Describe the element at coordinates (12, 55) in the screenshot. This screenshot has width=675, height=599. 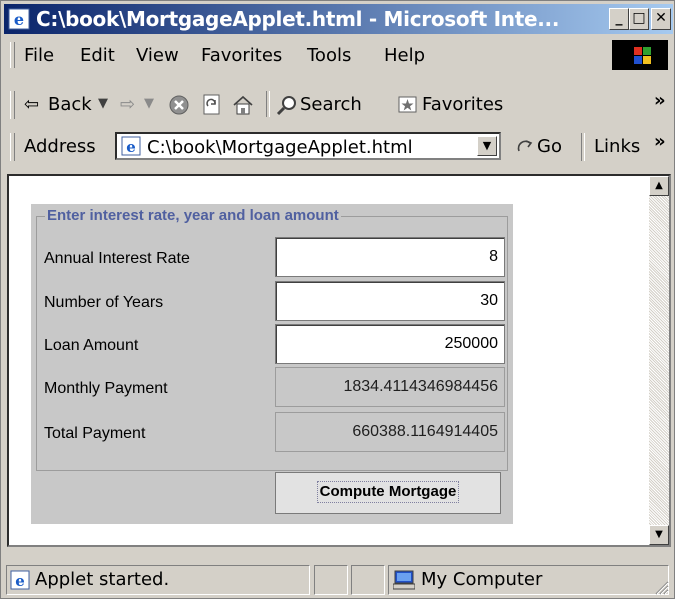
I see `menu-grip` at that location.